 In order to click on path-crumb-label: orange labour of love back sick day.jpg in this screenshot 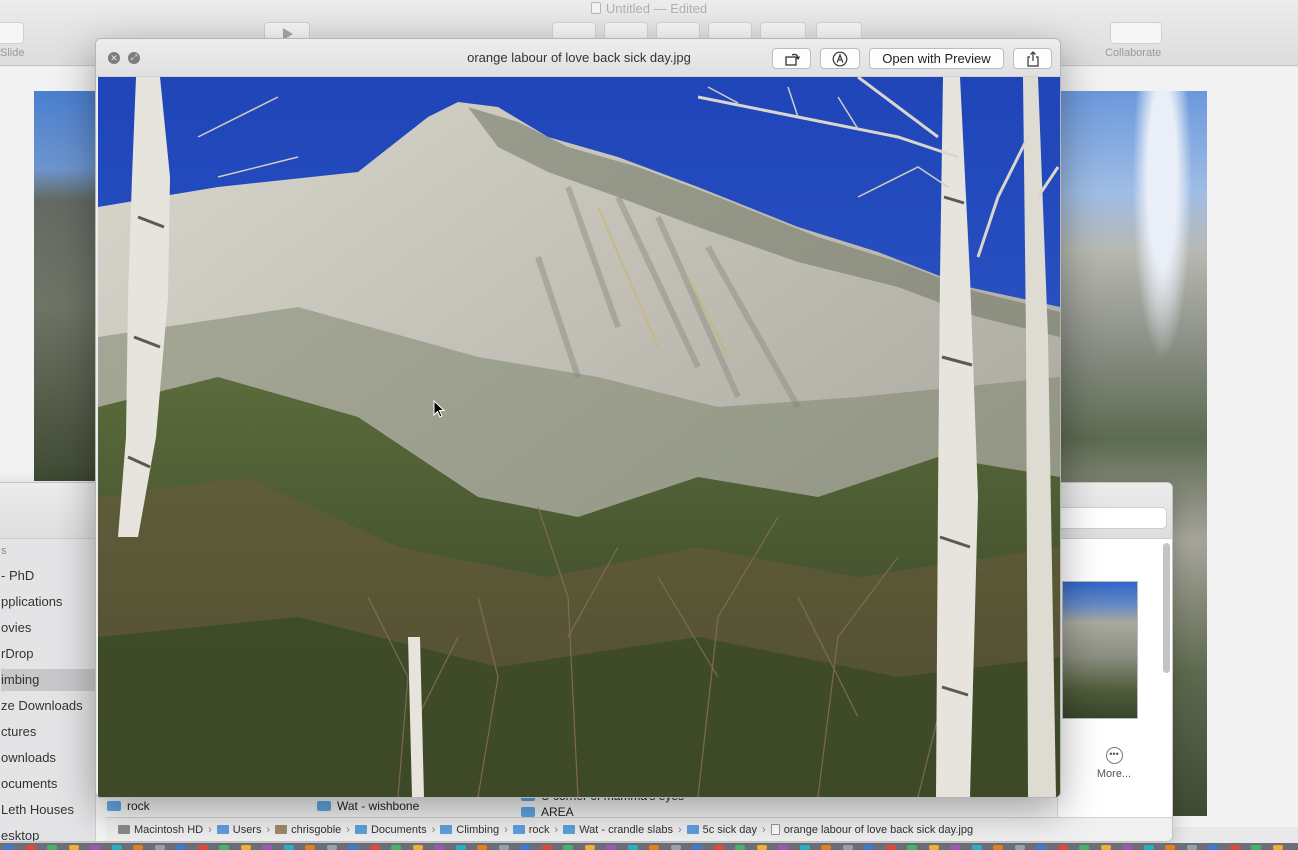, I will do `click(878, 830)`.